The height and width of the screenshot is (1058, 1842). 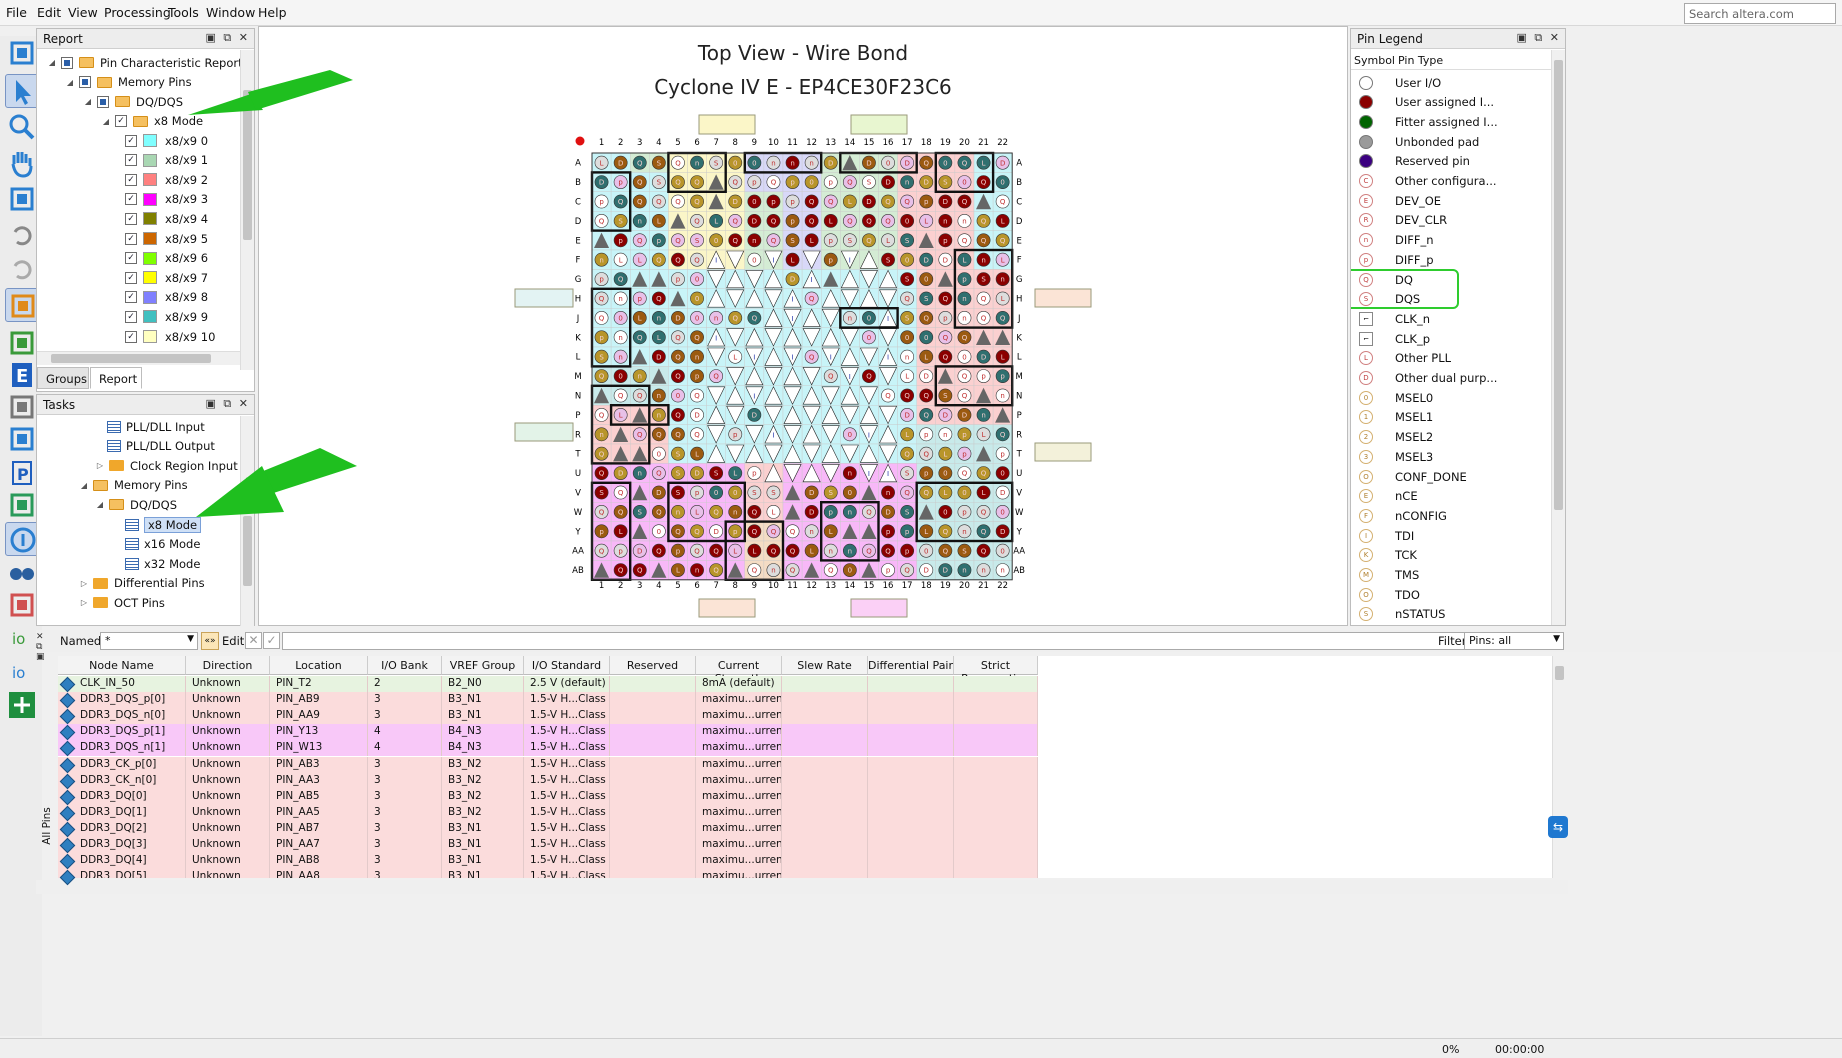 I want to click on table-cell: PIN_AA9, so click(x=319, y=716).